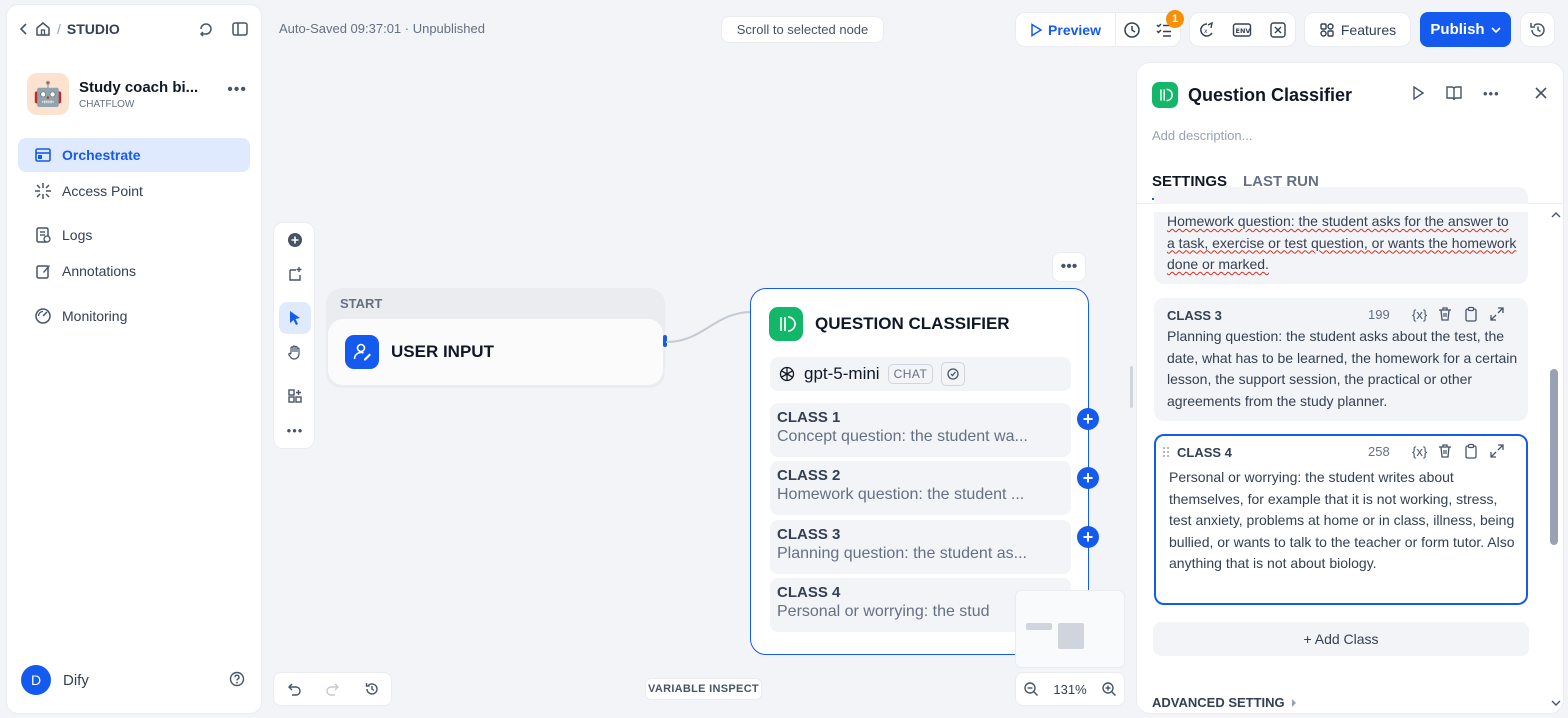 The image size is (1568, 718). Describe the element at coordinates (1131, 387) in the screenshot. I see `panel-resize-handle` at that location.